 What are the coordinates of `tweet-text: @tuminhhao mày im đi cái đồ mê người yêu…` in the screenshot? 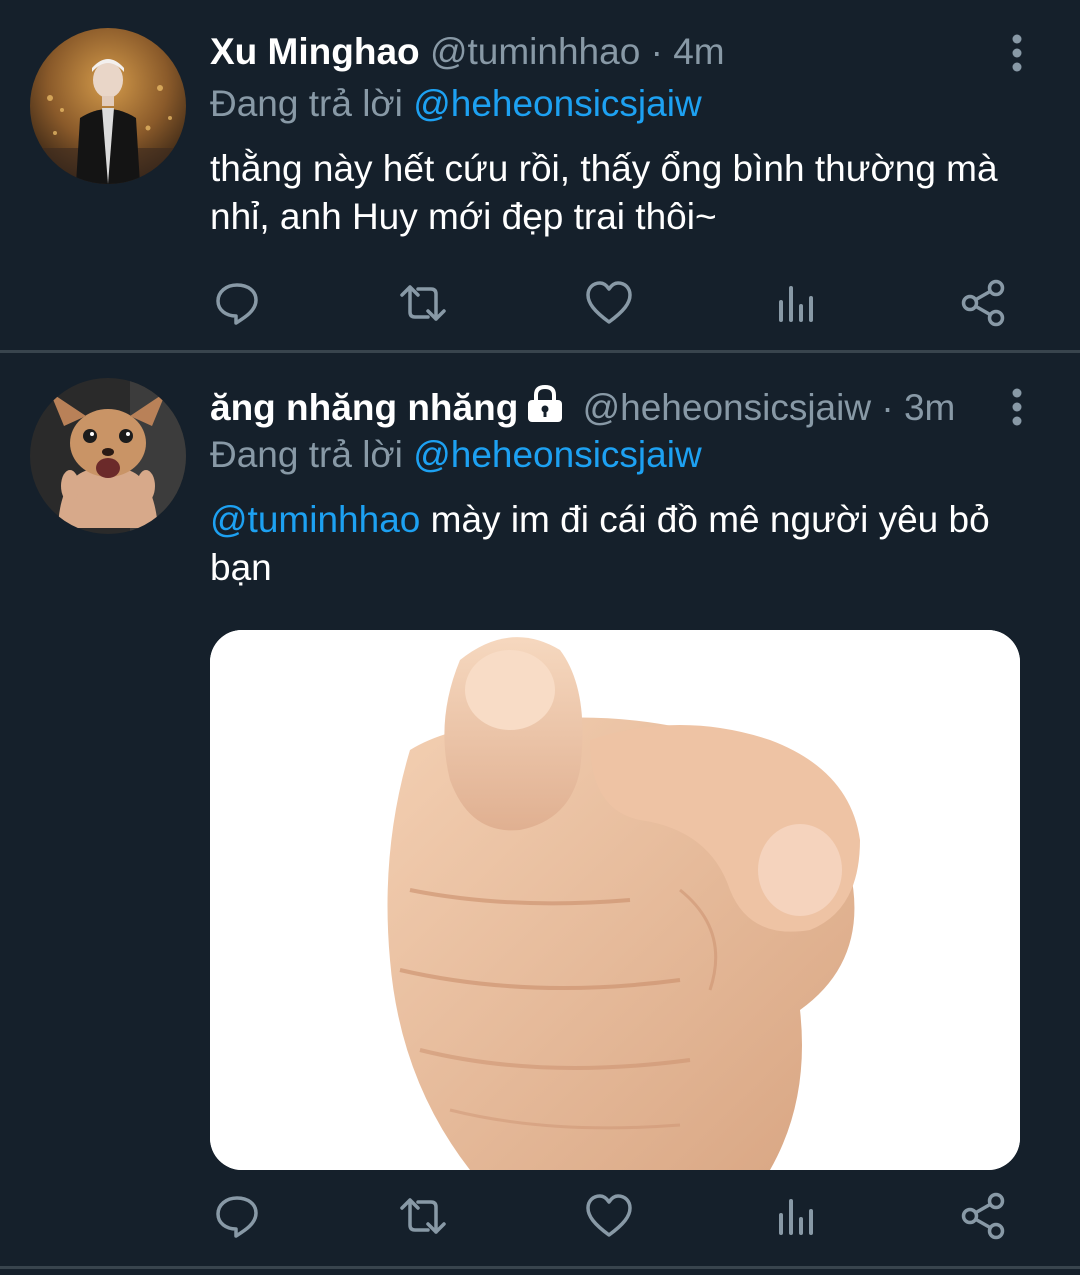 It's located at (610, 544).